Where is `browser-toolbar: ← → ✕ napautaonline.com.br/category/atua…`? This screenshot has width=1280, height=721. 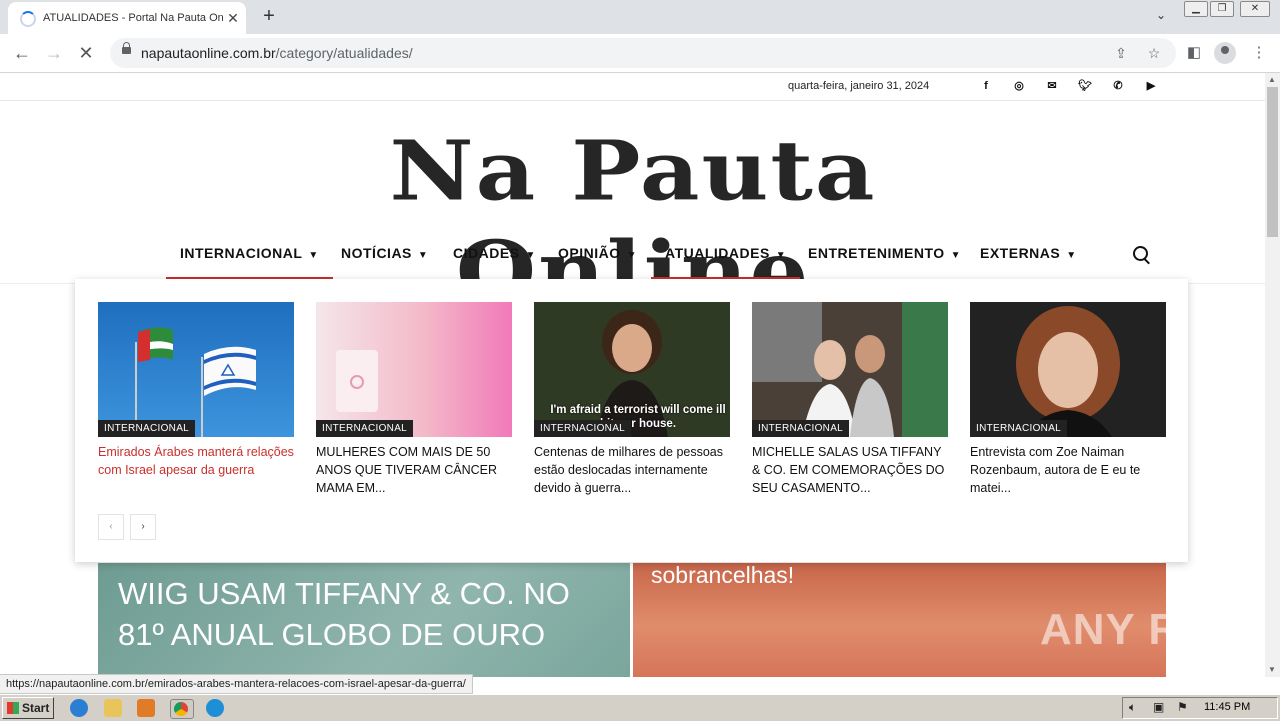 browser-toolbar: ← → ✕ napautaonline.com.br/category/atua… is located at coordinates (640, 53).